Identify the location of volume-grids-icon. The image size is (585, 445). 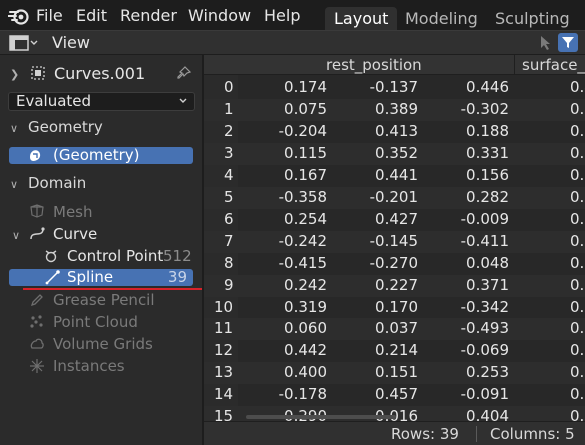
(37, 343).